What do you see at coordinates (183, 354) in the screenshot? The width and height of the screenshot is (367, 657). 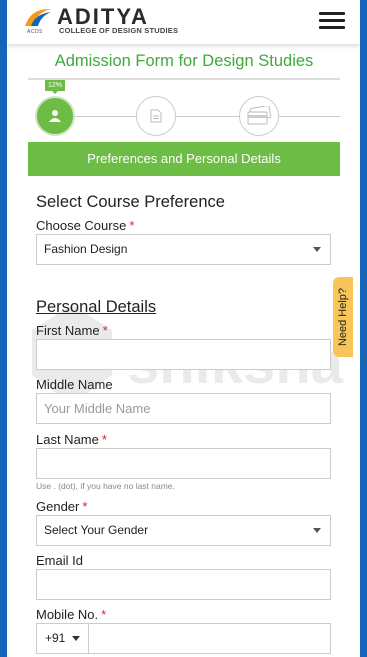 I see `first-name-input` at bounding box center [183, 354].